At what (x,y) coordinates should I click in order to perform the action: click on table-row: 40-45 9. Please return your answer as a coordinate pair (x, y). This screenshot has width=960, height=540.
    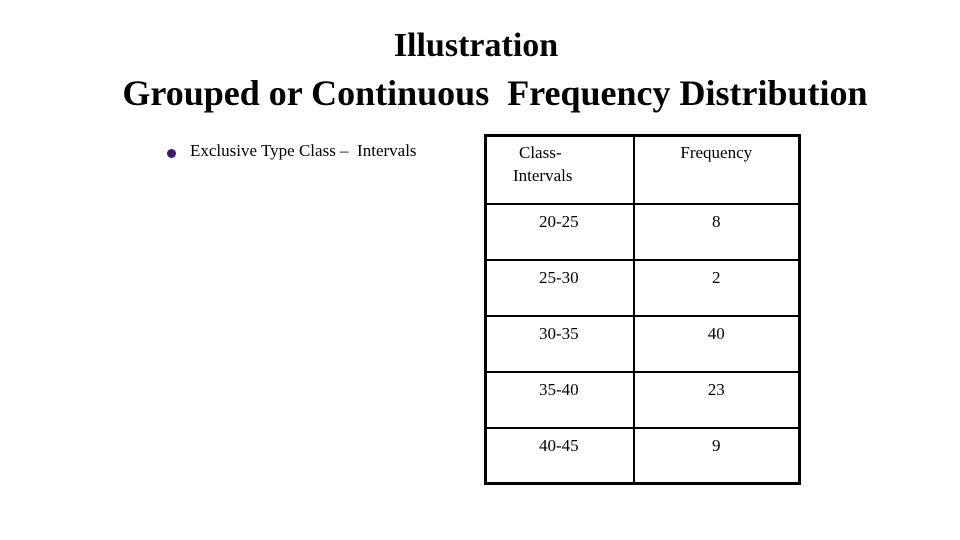
    Looking at the image, I should click on (642, 455).